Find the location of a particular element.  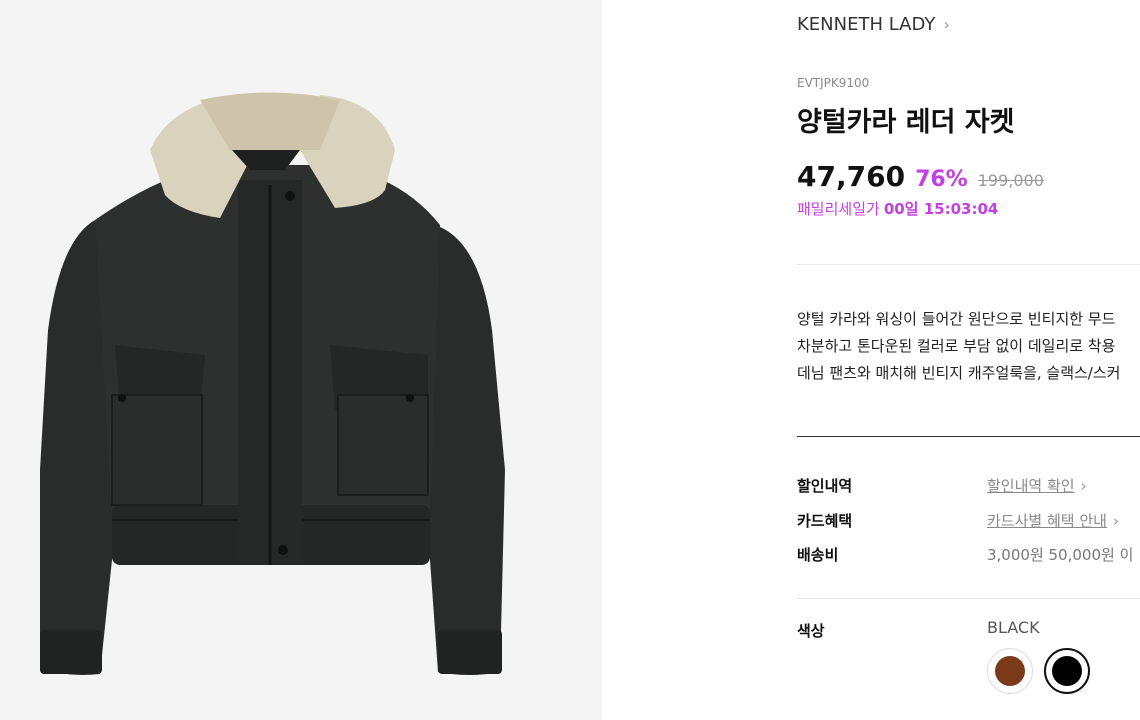

sale-timer: 패밀리세일가 00일 15:03:04 is located at coordinates (897, 208).